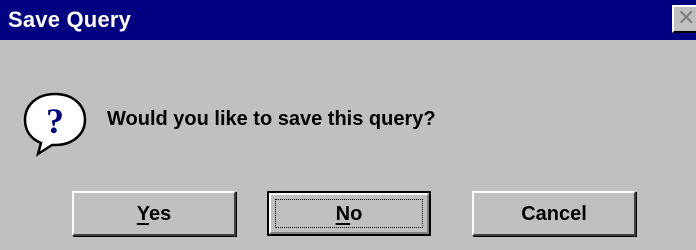  I want to click on close-button: ✕, so click(684, 19).